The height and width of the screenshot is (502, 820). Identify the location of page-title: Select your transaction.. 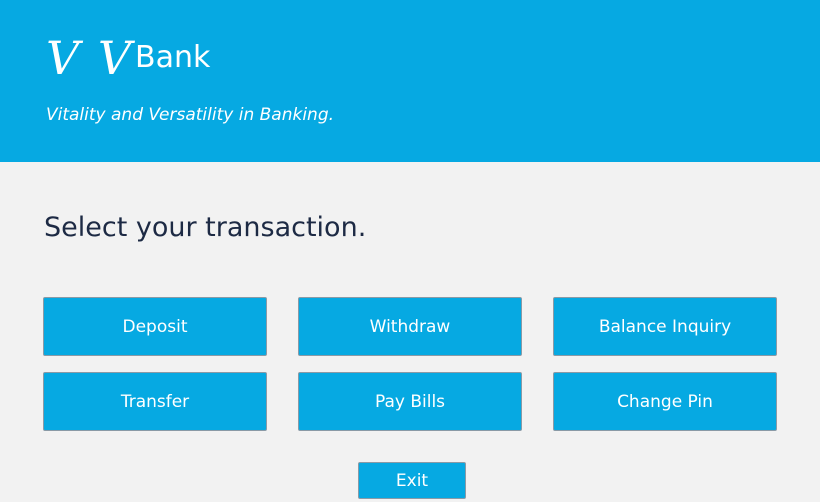
(205, 227).